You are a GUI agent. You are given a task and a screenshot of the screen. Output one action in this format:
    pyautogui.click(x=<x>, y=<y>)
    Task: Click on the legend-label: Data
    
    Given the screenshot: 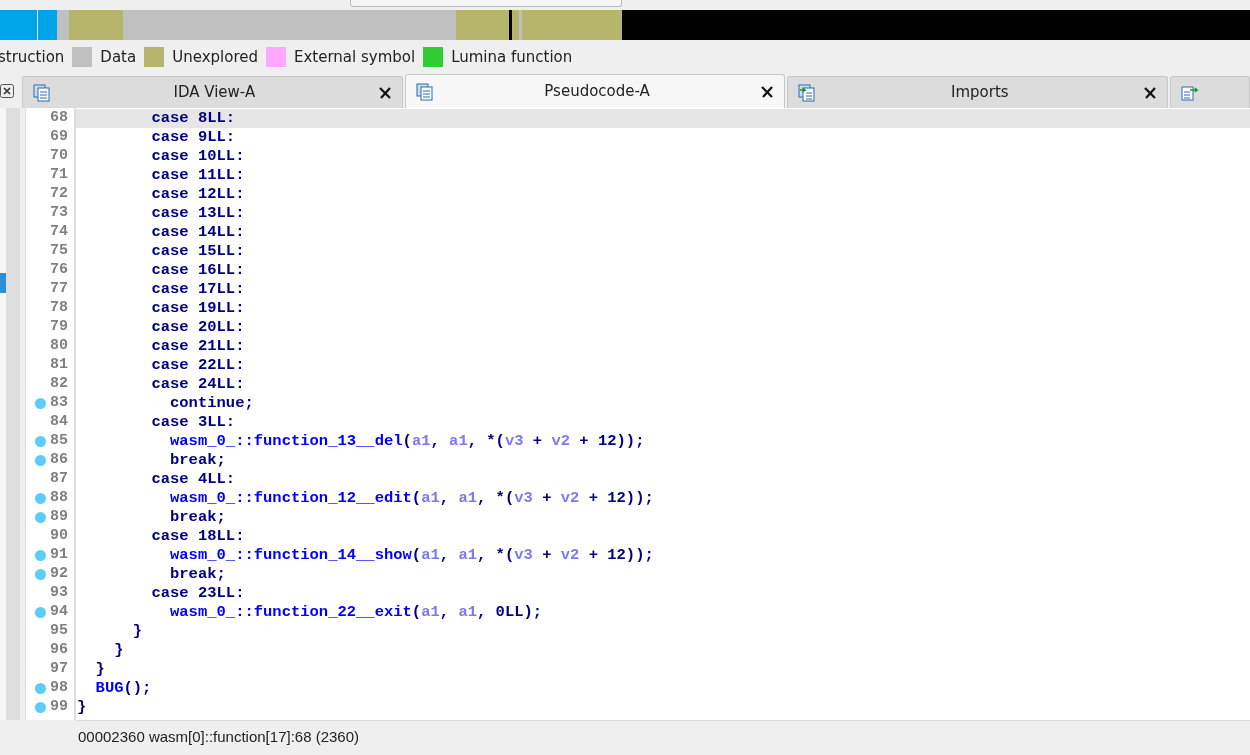 What is the action you would take?
    pyautogui.click(x=118, y=57)
    